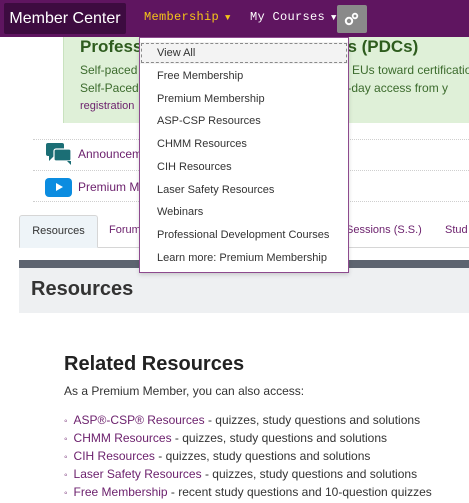 Image resolution: width=469 pixels, height=503 pixels. I want to click on laser-safety-resources-link: Laser Safety Resources, so click(138, 474).